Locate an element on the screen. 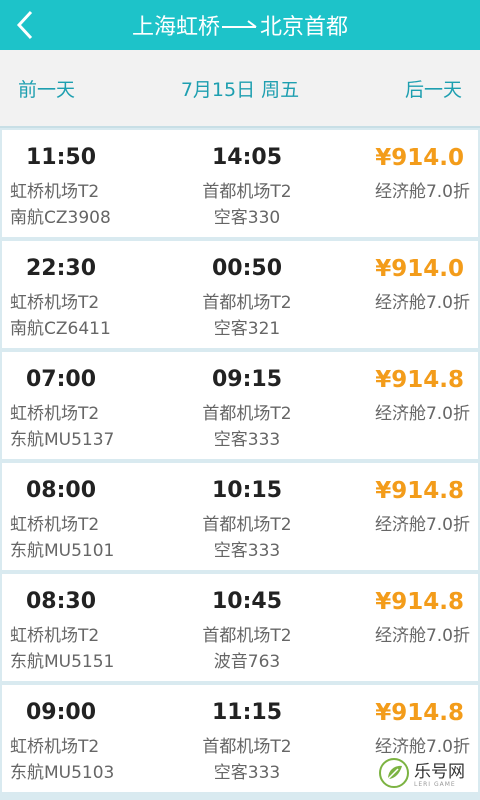 Image resolution: width=480 pixels, height=800 pixels. current-date: 7月15日 周五 is located at coordinates (240, 89).